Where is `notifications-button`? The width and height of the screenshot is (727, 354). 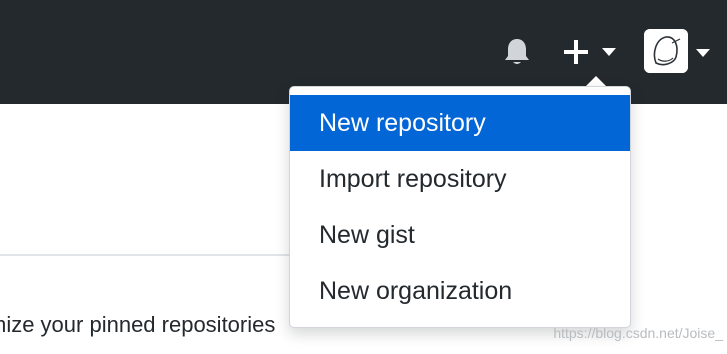
notifications-button is located at coordinates (517, 52).